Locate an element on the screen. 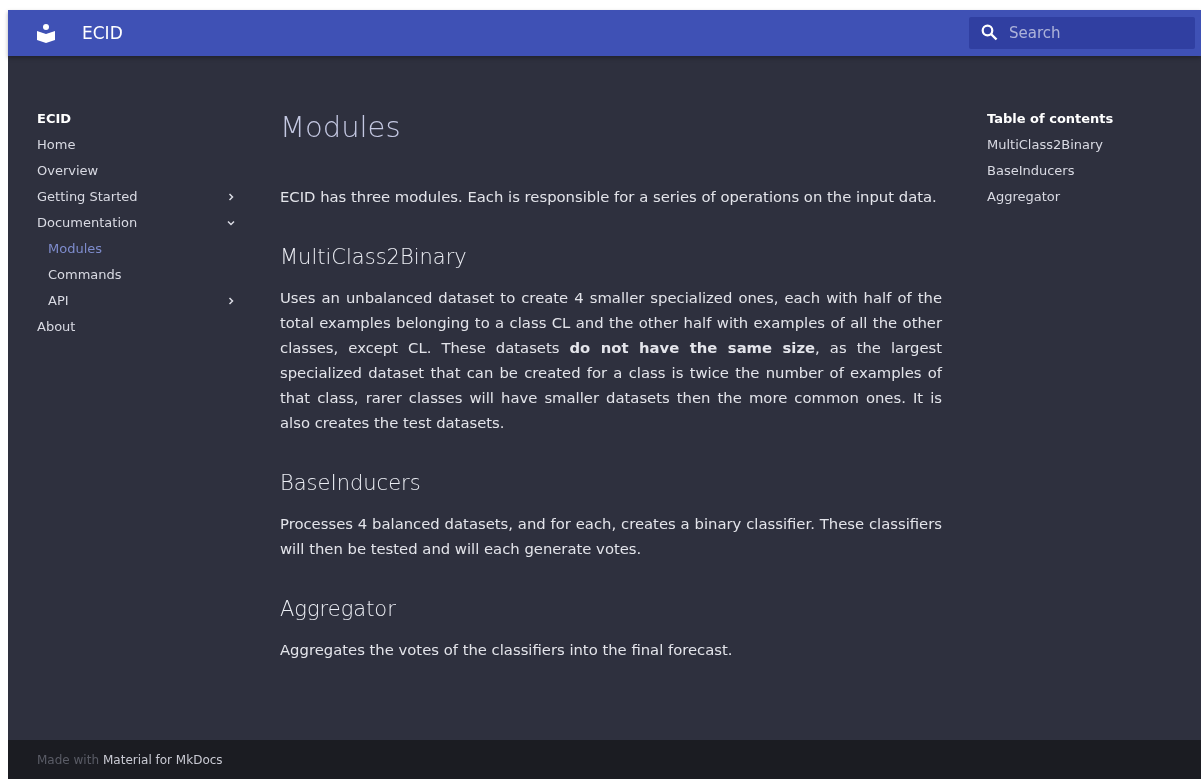 The width and height of the screenshot is (1201, 779). section-heading: Aggregator is located at coordinates (338, 609).